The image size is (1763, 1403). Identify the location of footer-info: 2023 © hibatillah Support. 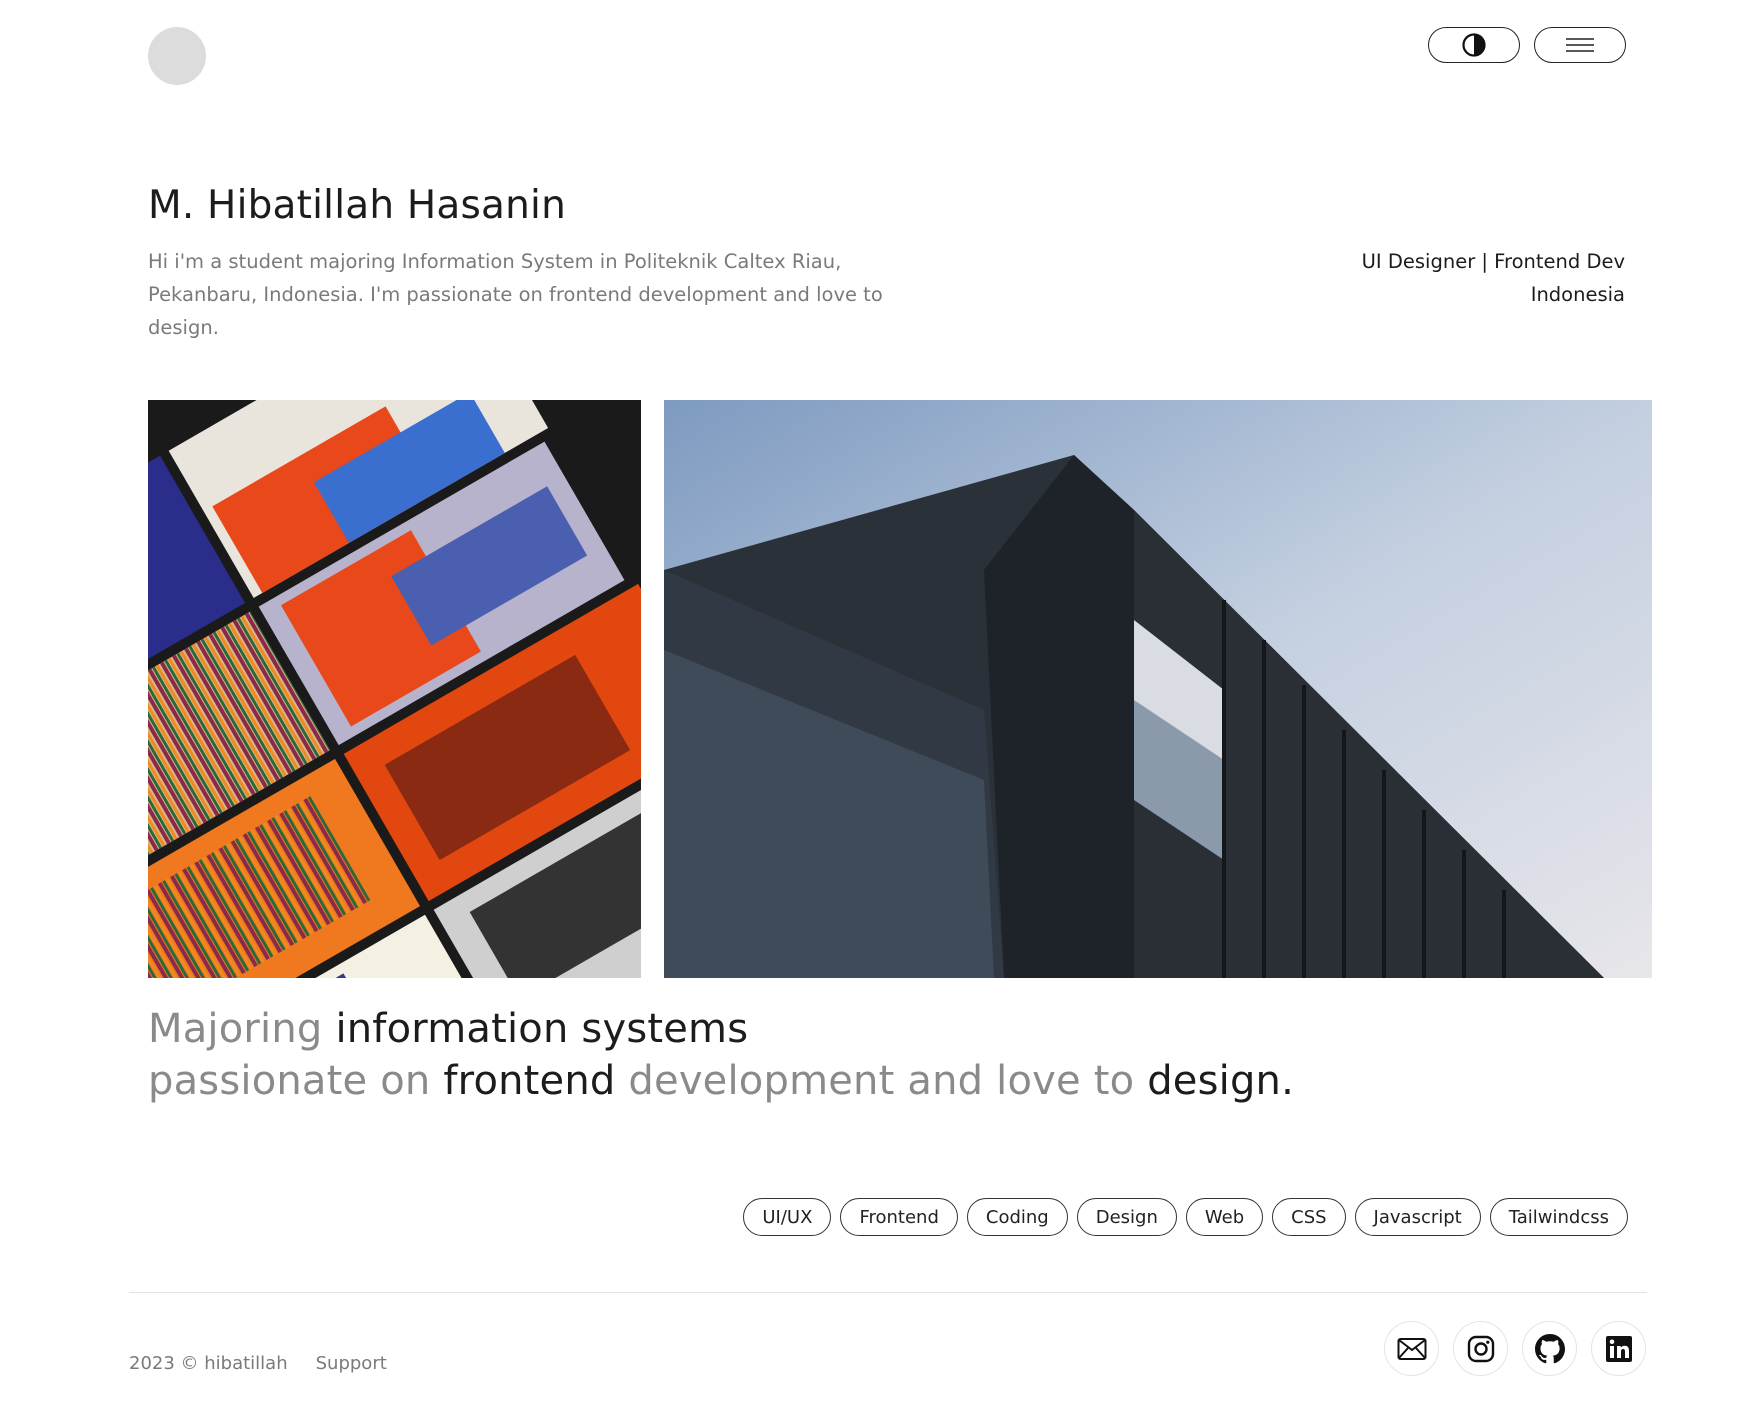
(258, 1363).